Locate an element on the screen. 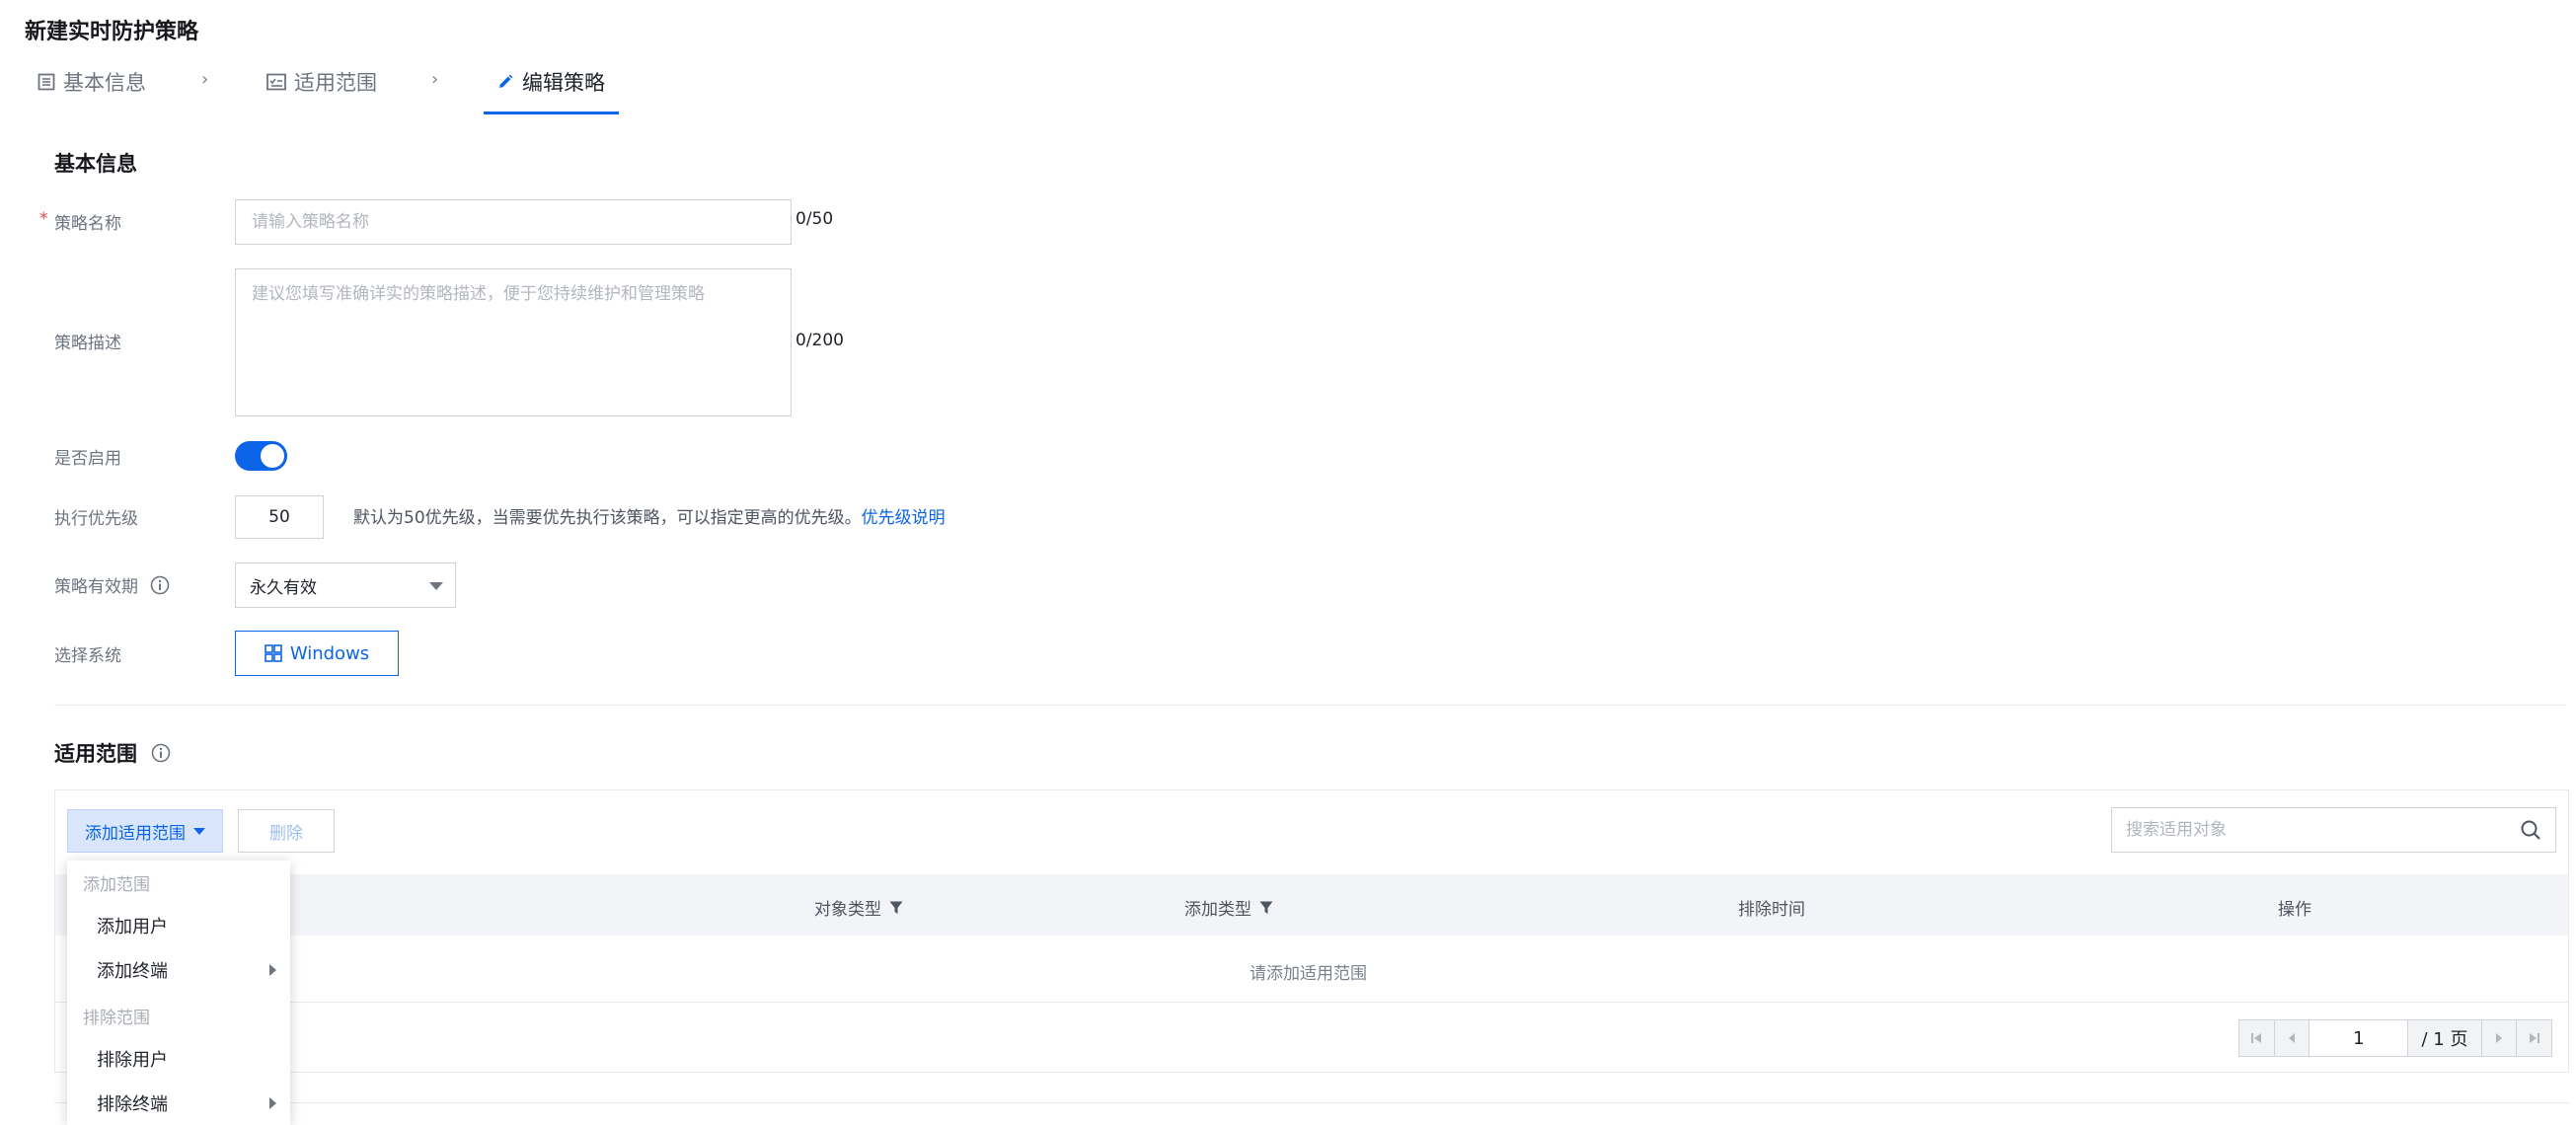 Image resolution: width=2576 pixels, height=1125 pixels. delete-button: 删除 is located at coordinates (286, 831).